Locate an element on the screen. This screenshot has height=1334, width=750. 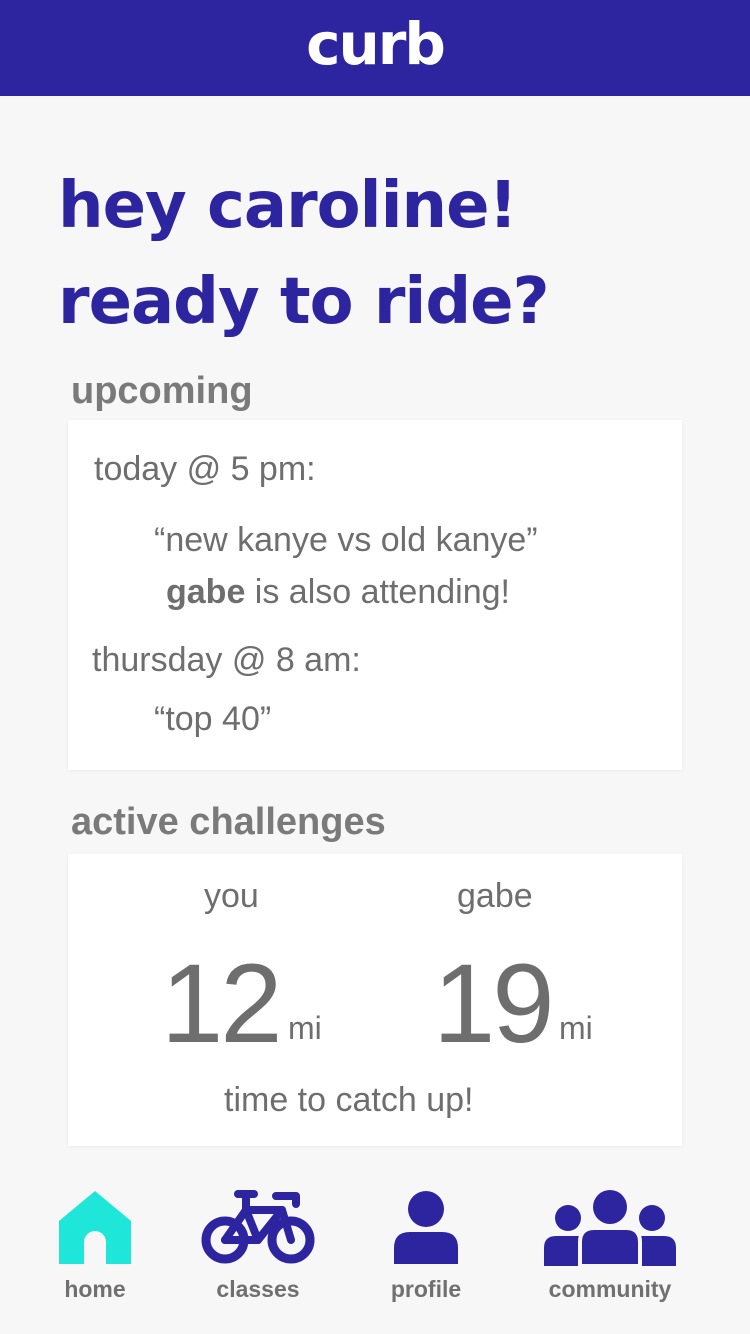
nav-label: profile is located at coordinates (426, 1289).